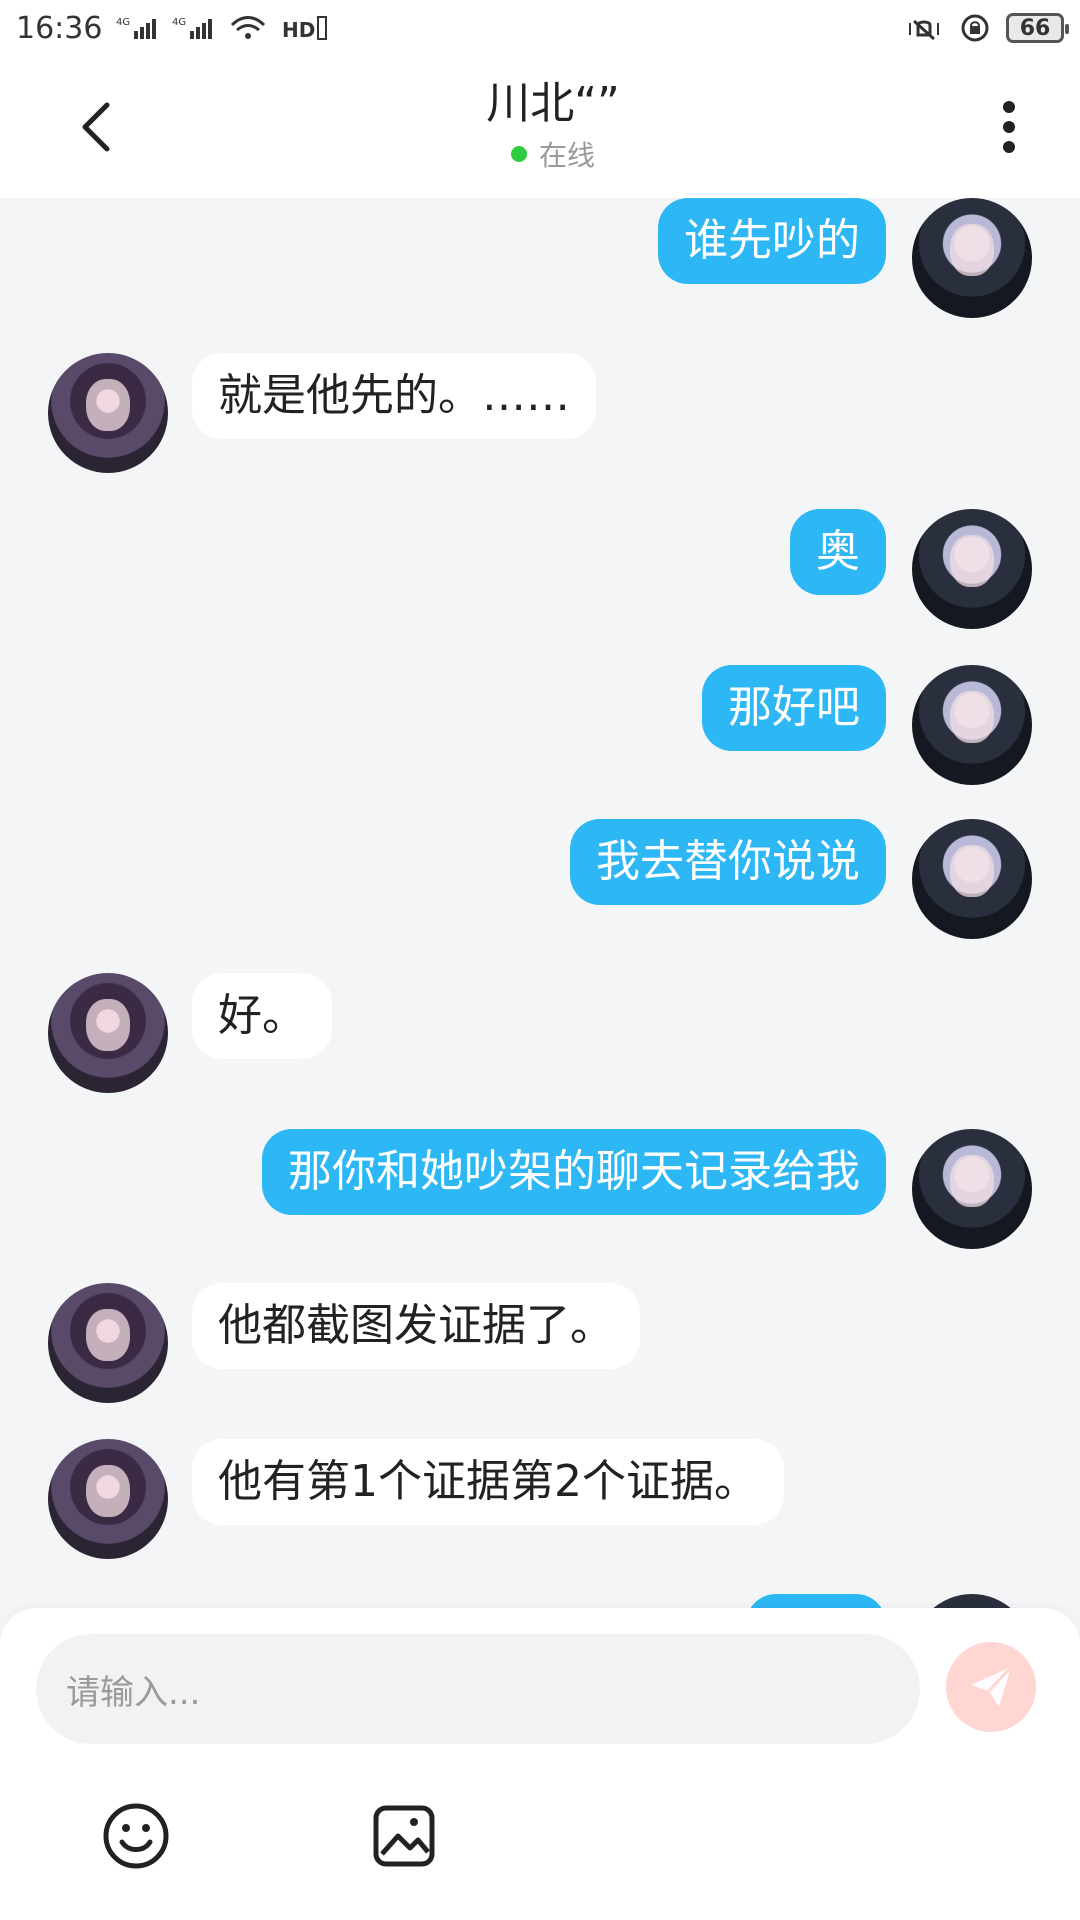  What do you see at coordinates (794, 708) in the screenshot?
I see `message-bubble: 那好吧` at bounding box center [794, 708].